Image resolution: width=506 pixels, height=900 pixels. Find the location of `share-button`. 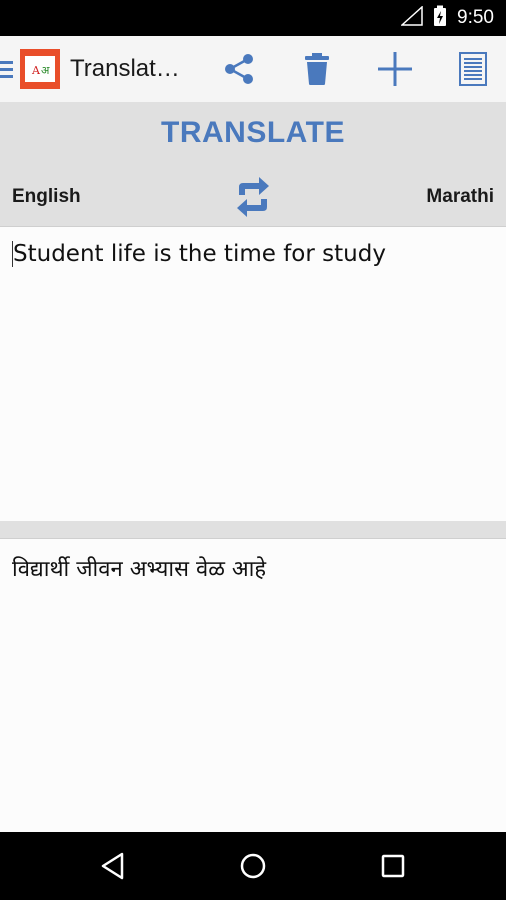

share-button is located at coordinates (239, 69).